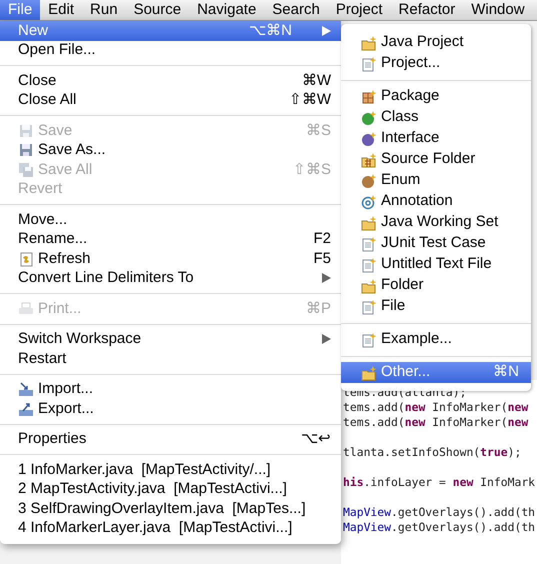 The height and width of the screenshot is (564, 537). Describe the element at coordinates (170, 508) in the screenshot. I see `menu-item: 3 SelfDrawingOverlayItem.java [MapTes...]` at that location.